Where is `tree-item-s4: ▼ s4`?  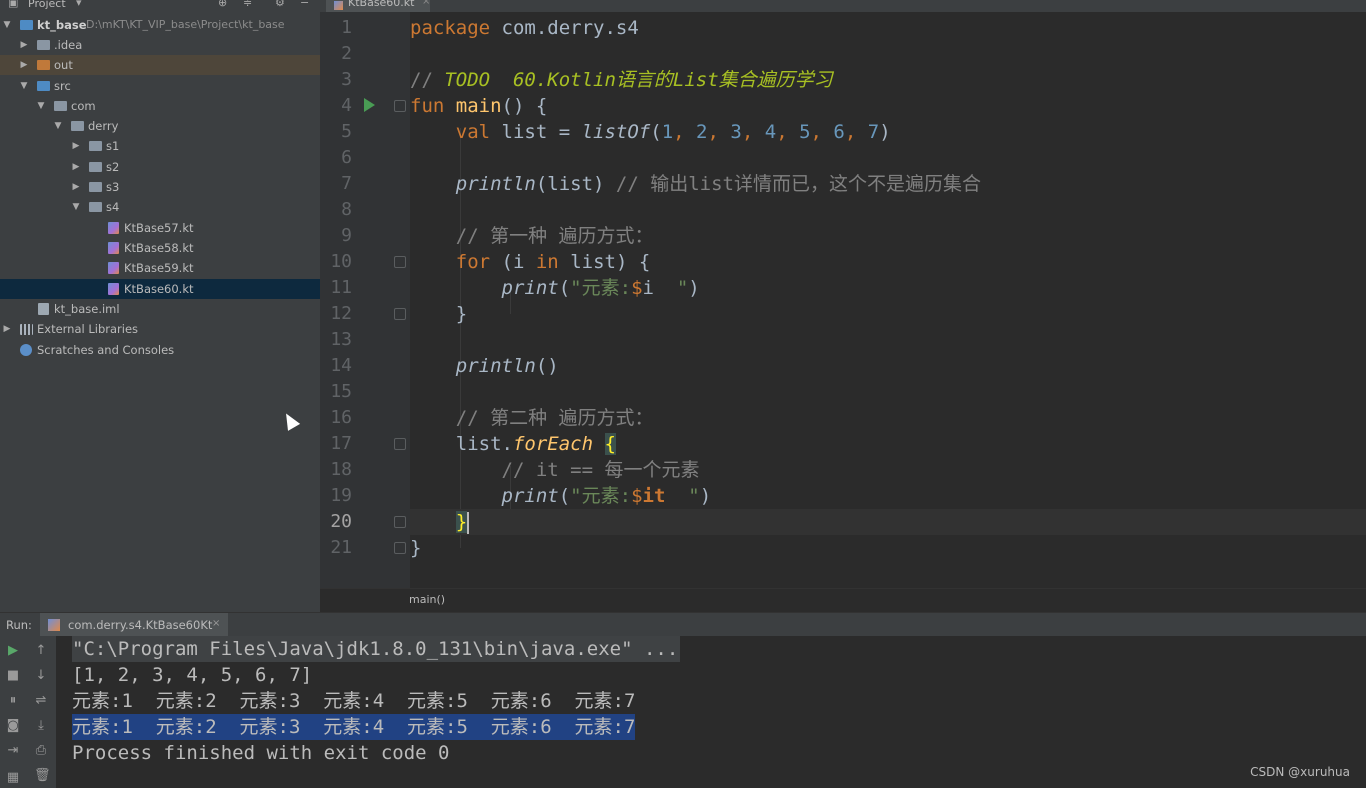 tree-item-s4: ▼ s4 is located at coordinates (160, 207).